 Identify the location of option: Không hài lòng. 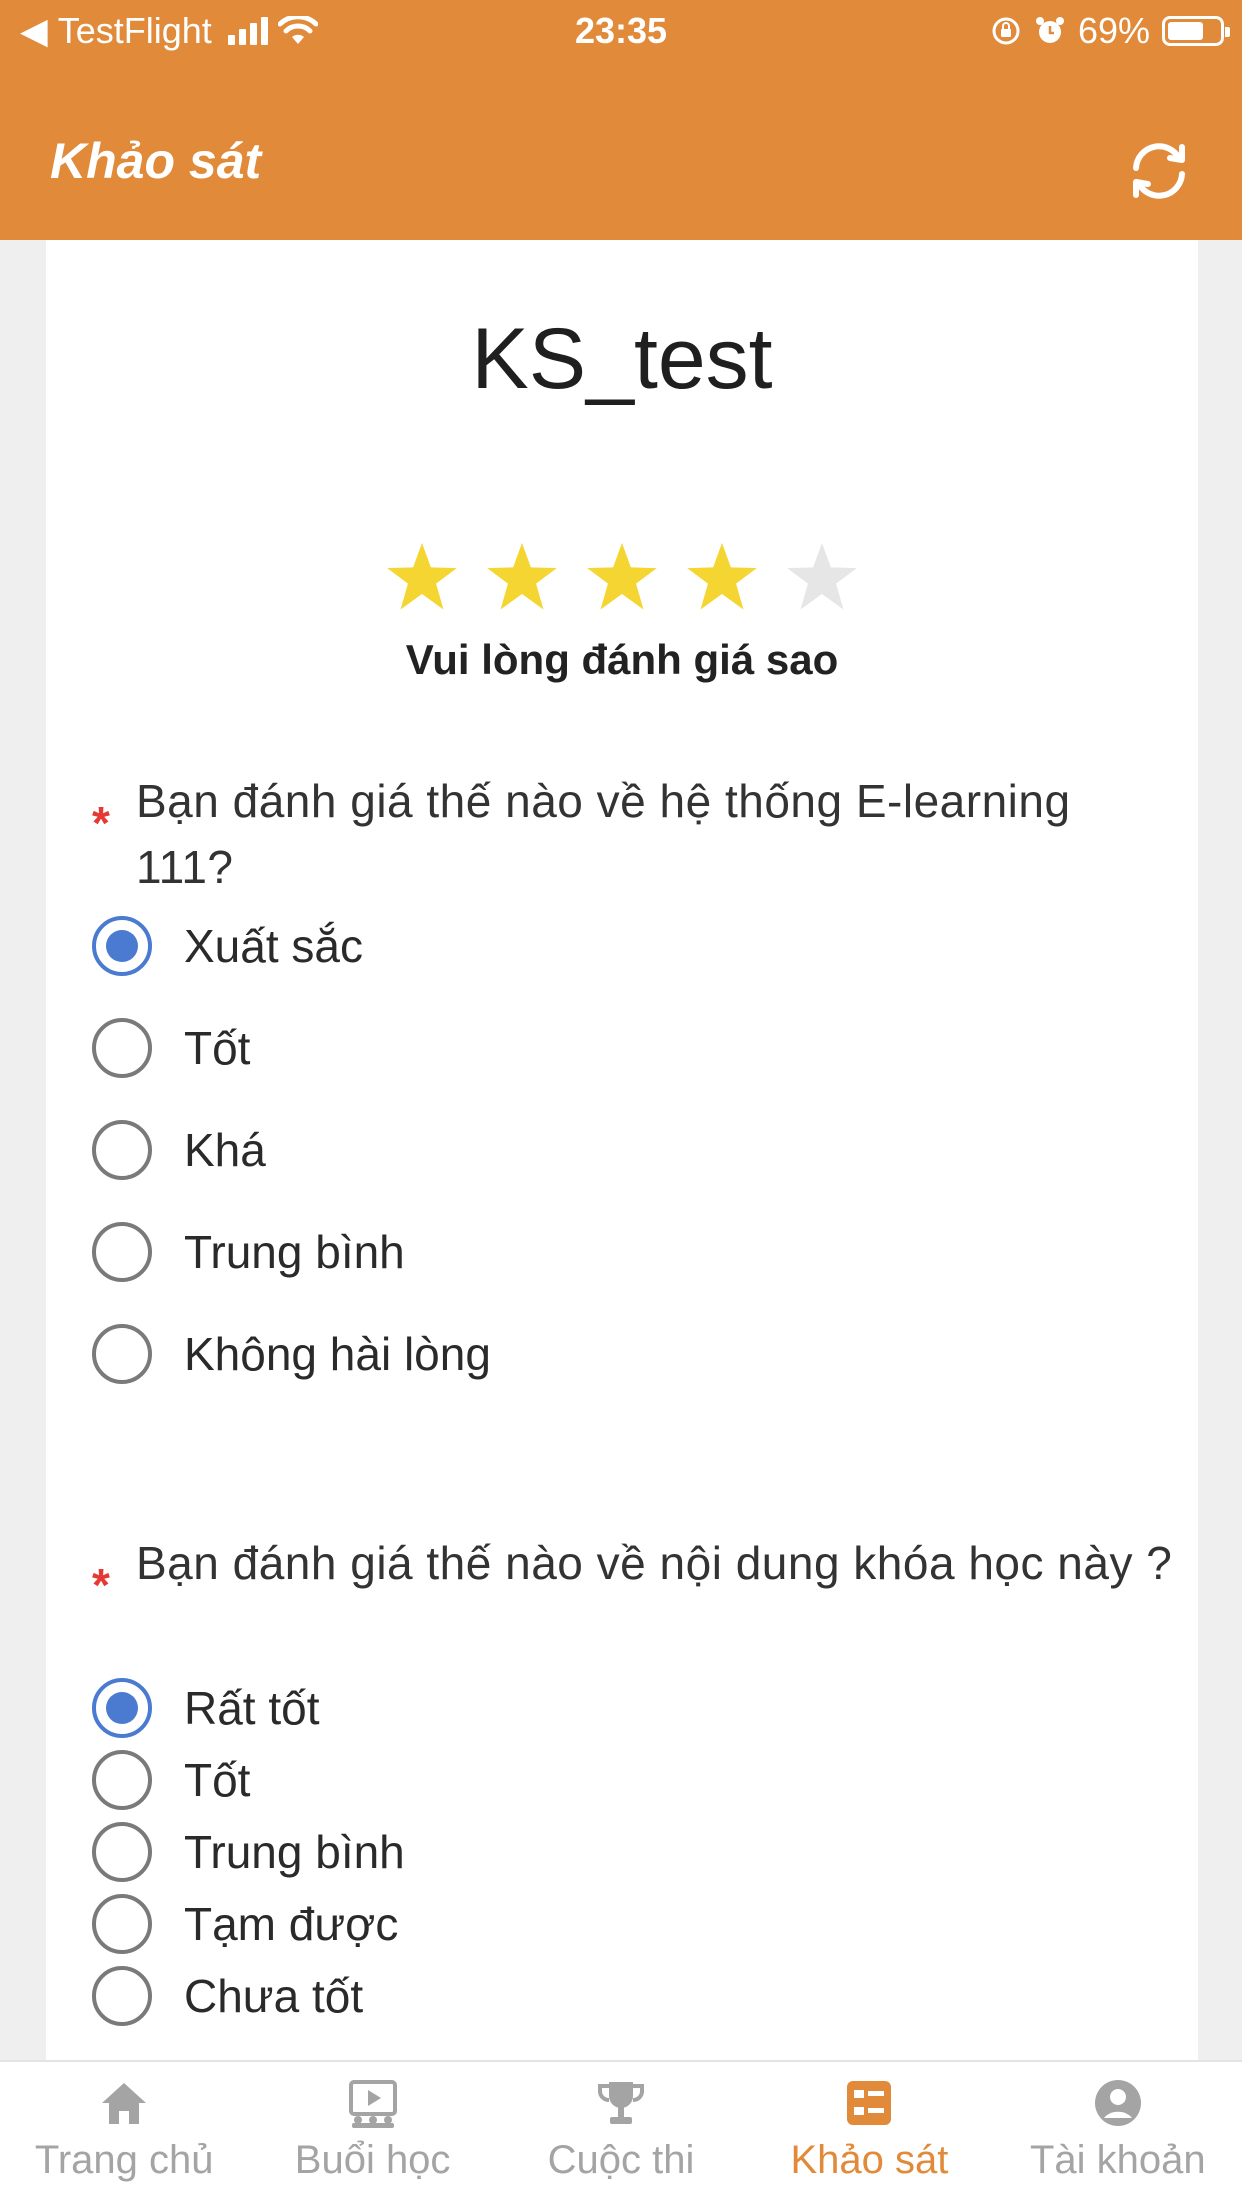
(291, 1354).